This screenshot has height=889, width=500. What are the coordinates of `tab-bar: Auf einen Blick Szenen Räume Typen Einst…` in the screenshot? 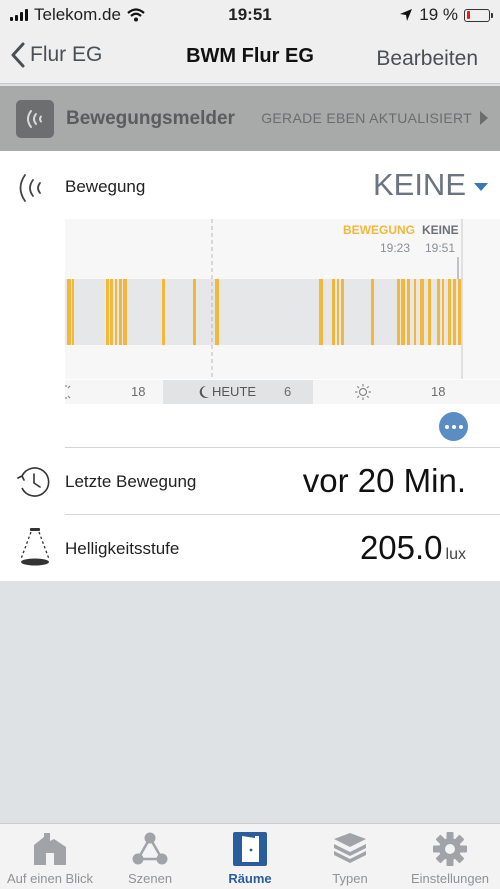 It's located at (250, 856).